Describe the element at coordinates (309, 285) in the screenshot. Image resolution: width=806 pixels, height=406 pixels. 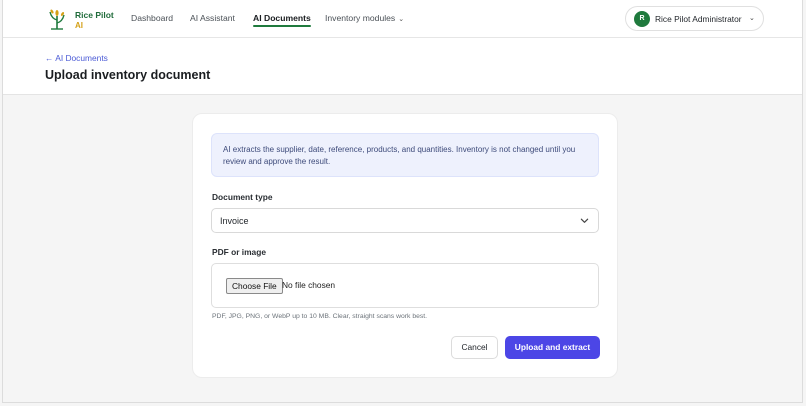
I see `no-file-text: No file chosen` at that location.